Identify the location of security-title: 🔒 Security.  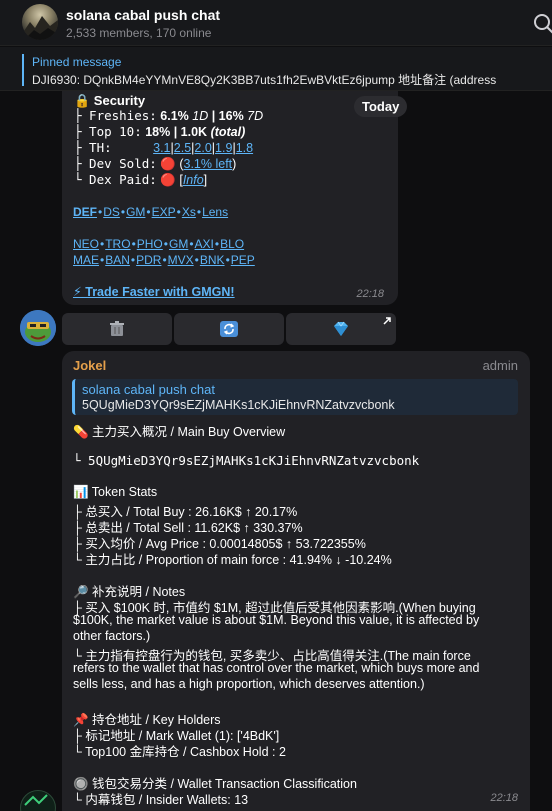
(110, 100).